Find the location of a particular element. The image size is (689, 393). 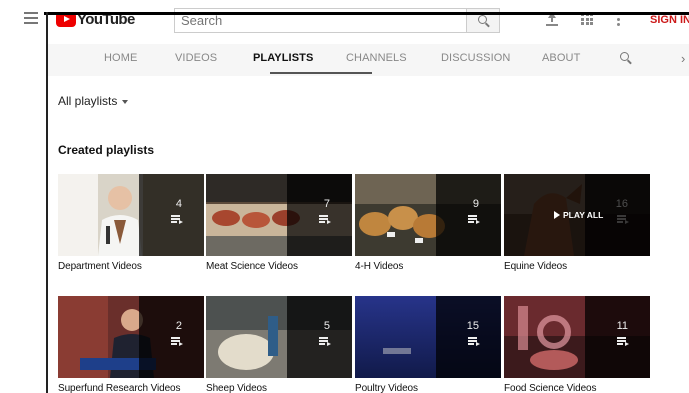

video-count: 11 is located at coordinates (622, 326).